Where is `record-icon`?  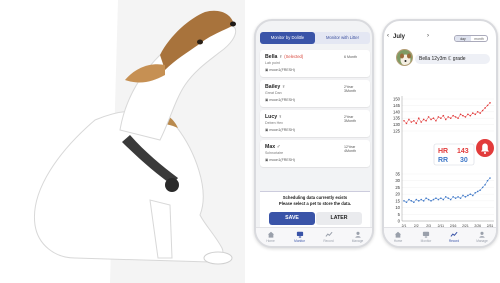
record-icon is located at coordinates (328, 234).